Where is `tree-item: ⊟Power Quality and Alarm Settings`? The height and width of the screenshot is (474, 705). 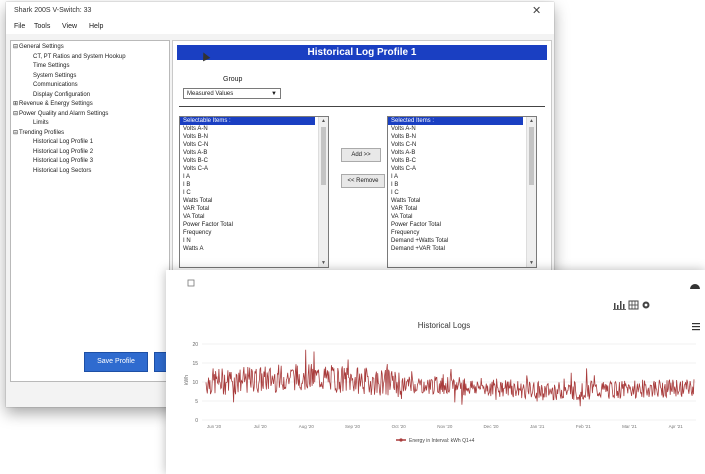
tree-item: ⊟Power Quality and Alarm Settings is located at coordinates (60, 114).